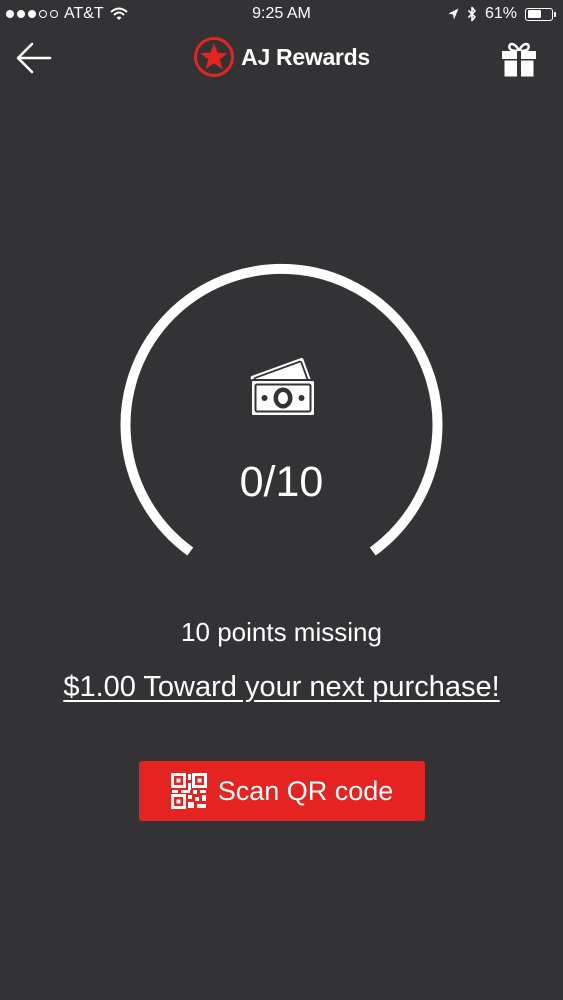 Image resolution: width=563 pixels, height=1000 pixels. I want to click on gift-button, so click(519, 58).